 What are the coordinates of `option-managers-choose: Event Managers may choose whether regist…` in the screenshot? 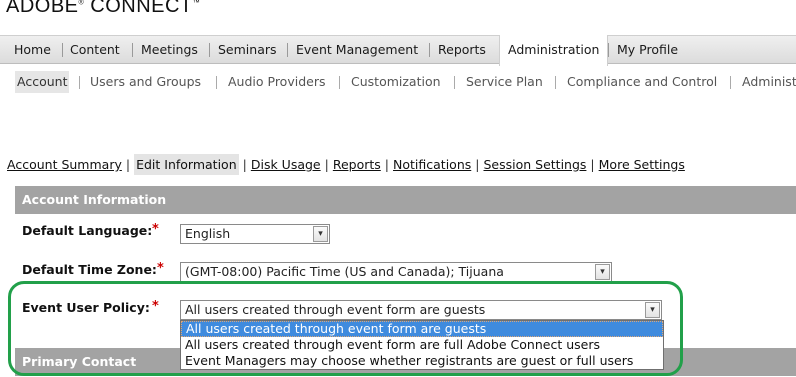 It's located at (422, 361).